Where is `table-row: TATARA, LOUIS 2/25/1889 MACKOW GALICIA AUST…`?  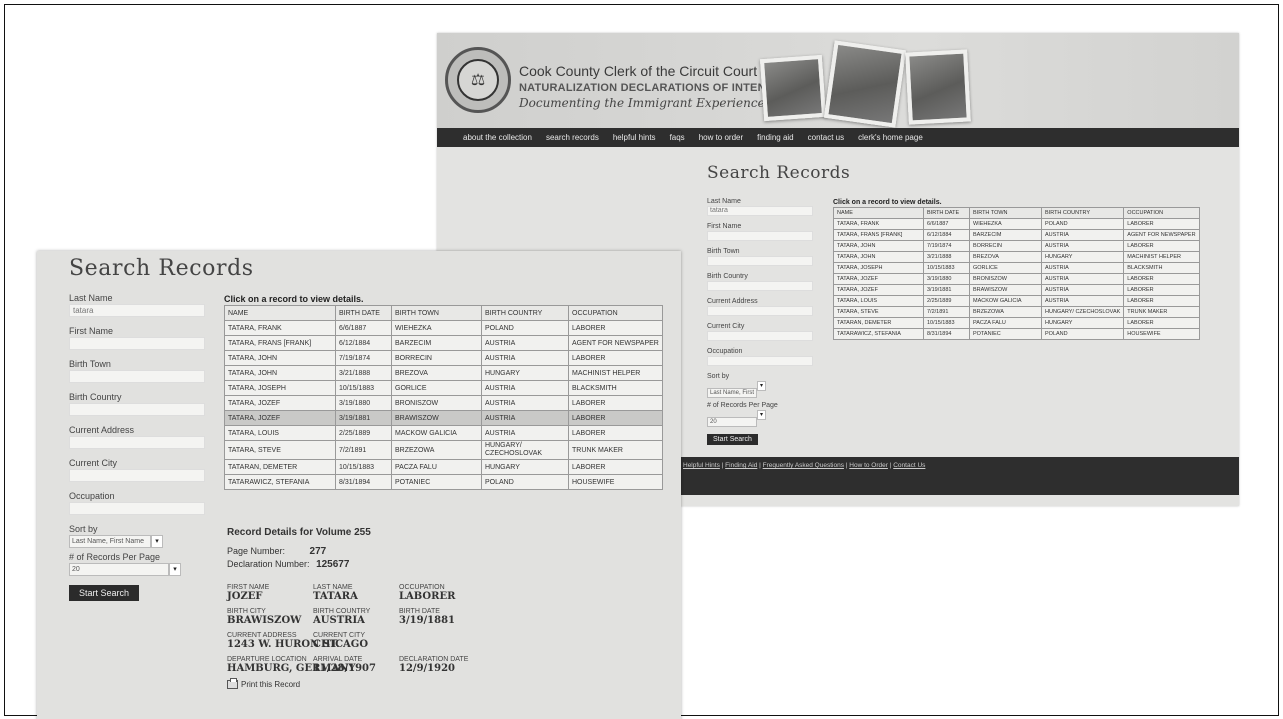
table-row: TATARA, LOUIS 2/25/1889 MACKOW GALICIA AUST… is located at coordinates (443, 433).